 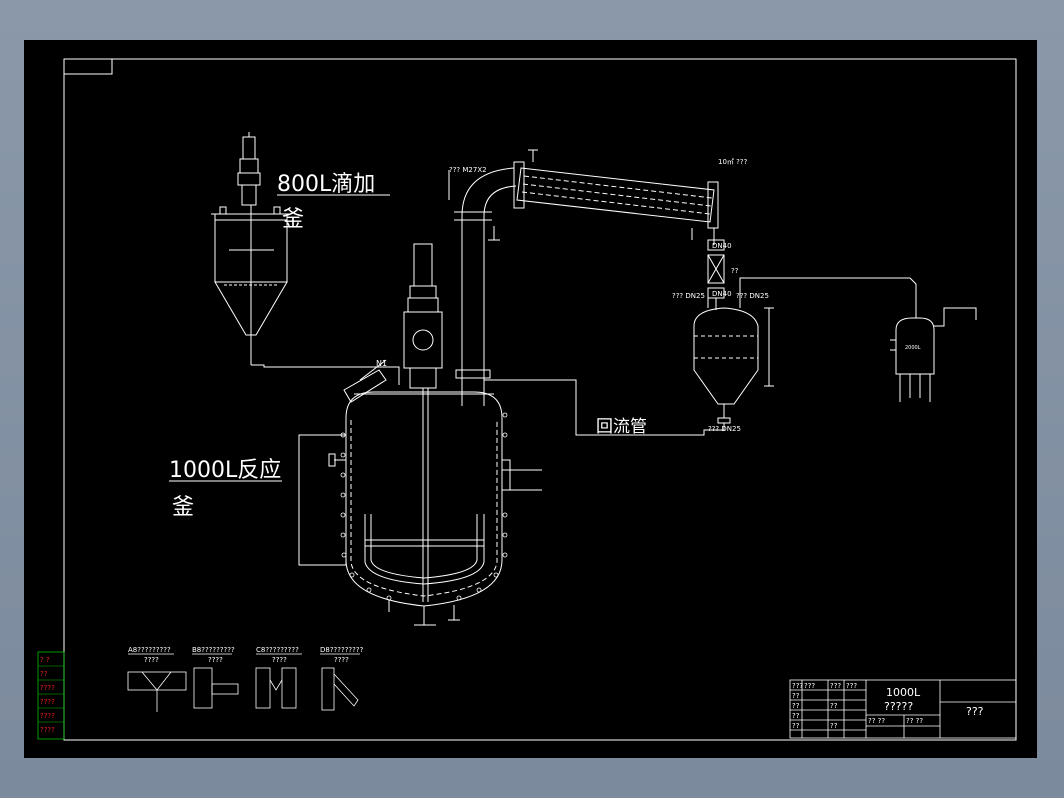 I want to click on nozzle-n1-label: N1, so click(x=381, y=363).